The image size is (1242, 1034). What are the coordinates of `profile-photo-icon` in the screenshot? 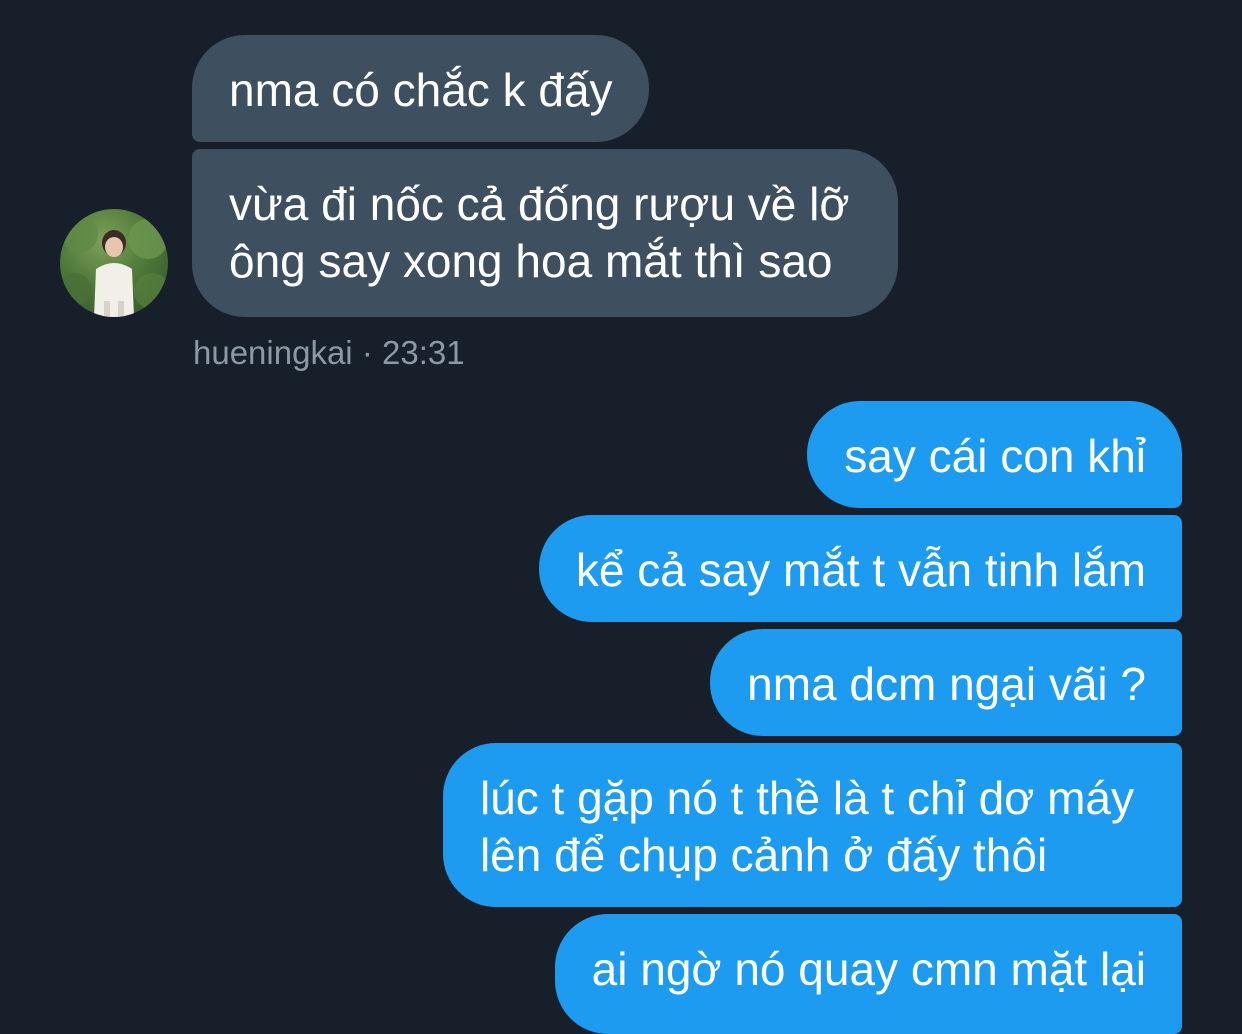 It's located at (114, 266).